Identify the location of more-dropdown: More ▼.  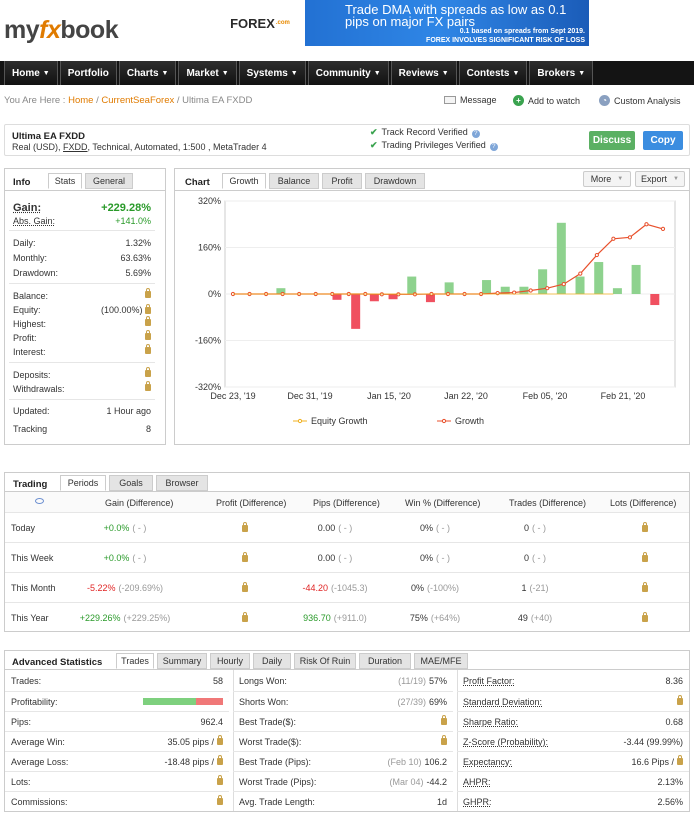
(607, 179).